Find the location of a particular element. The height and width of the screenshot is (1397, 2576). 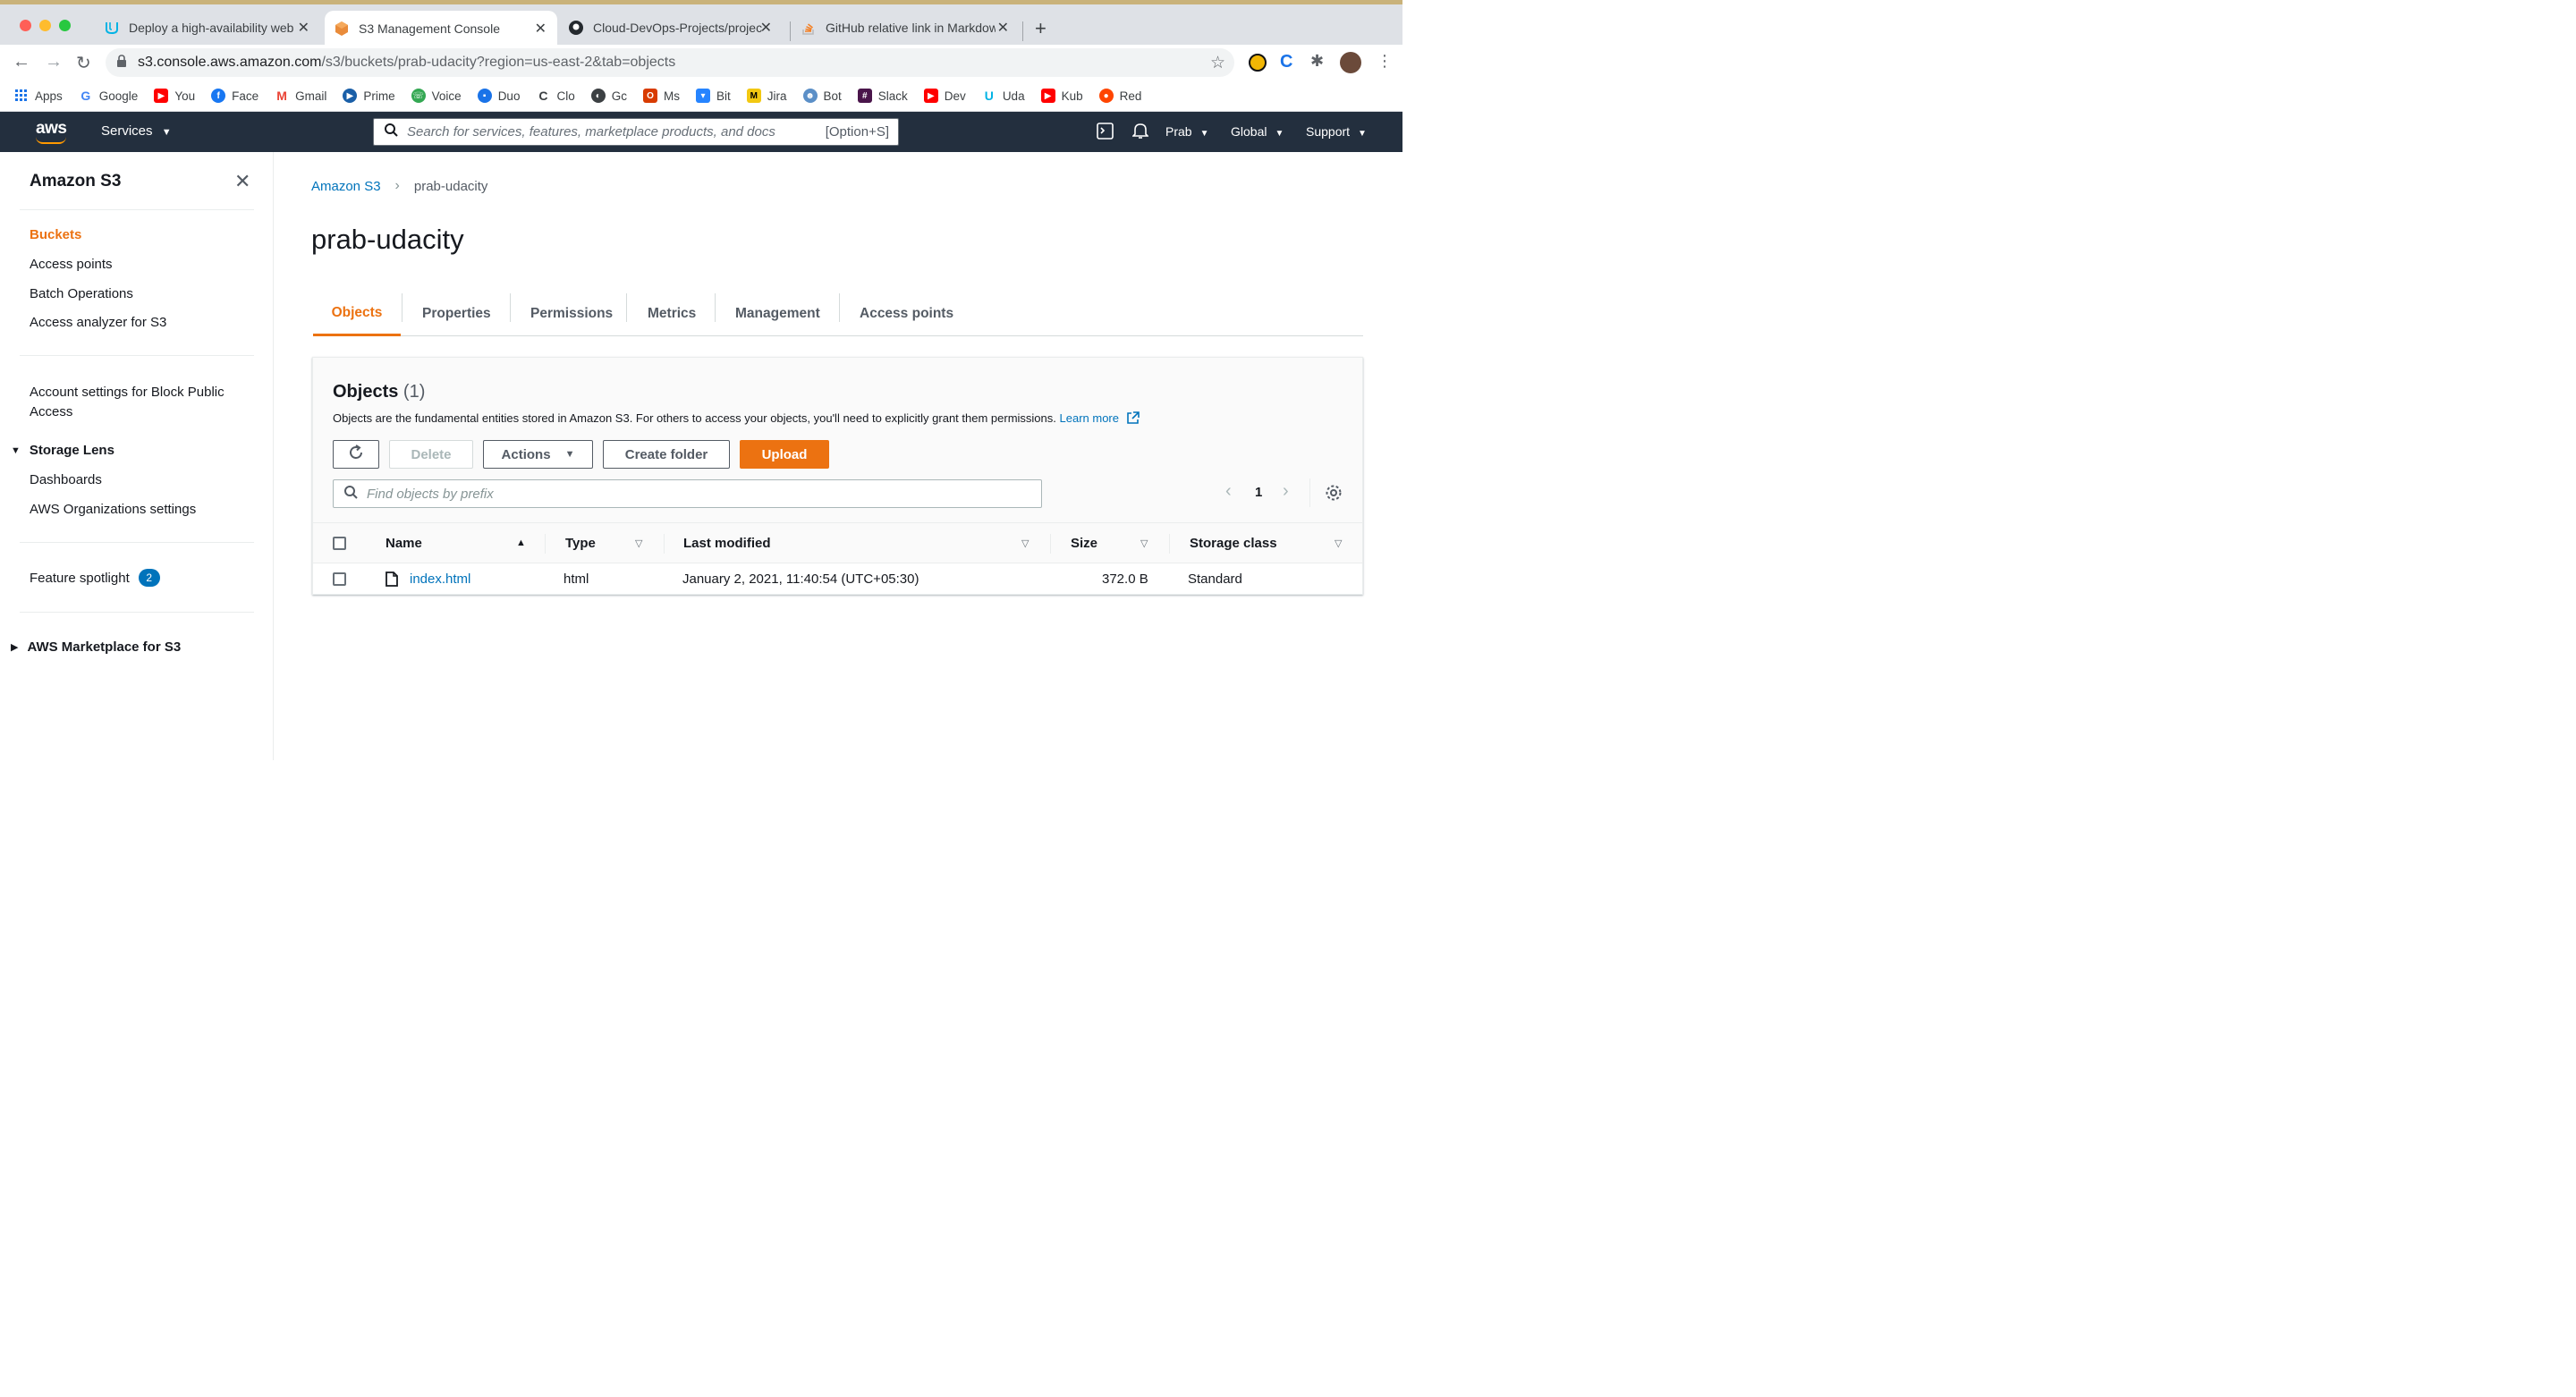

bookmark-duo: ▪ Duo is located at coordinates (498, 96).